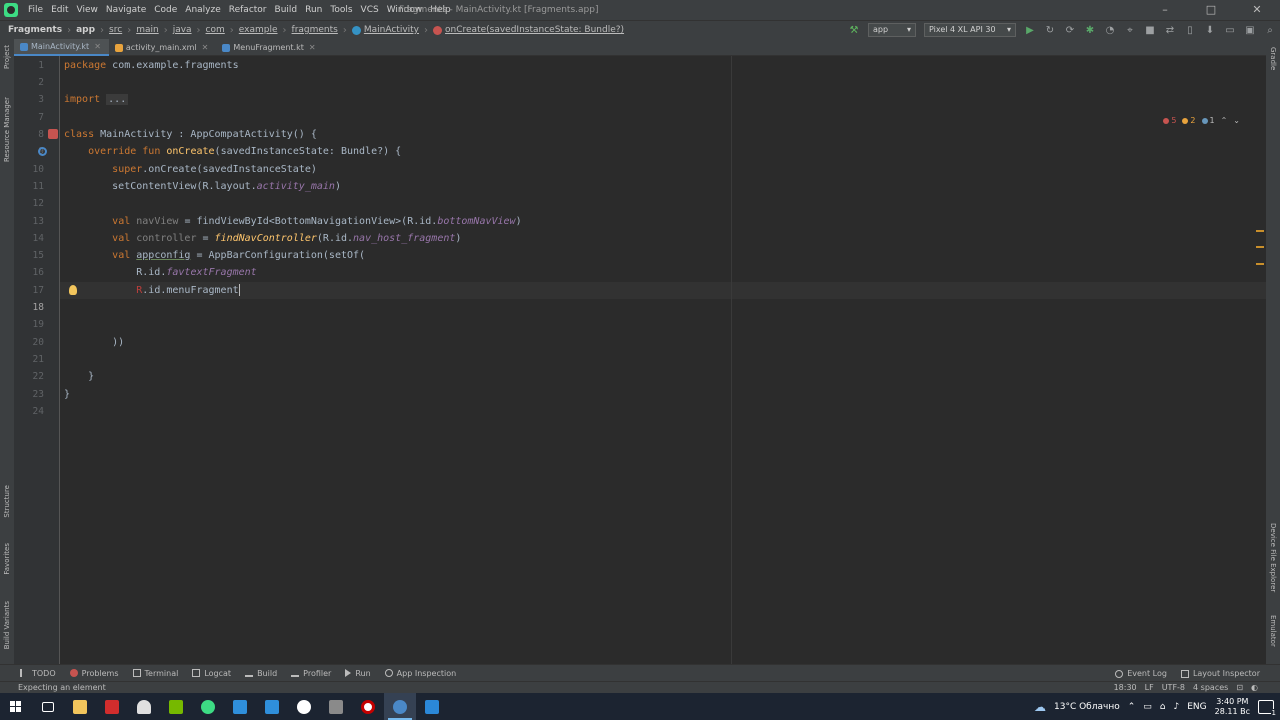 The height and width of the screenshot is (720, 1280). I want to click on run-icon: ▶, so click(1030, 30).